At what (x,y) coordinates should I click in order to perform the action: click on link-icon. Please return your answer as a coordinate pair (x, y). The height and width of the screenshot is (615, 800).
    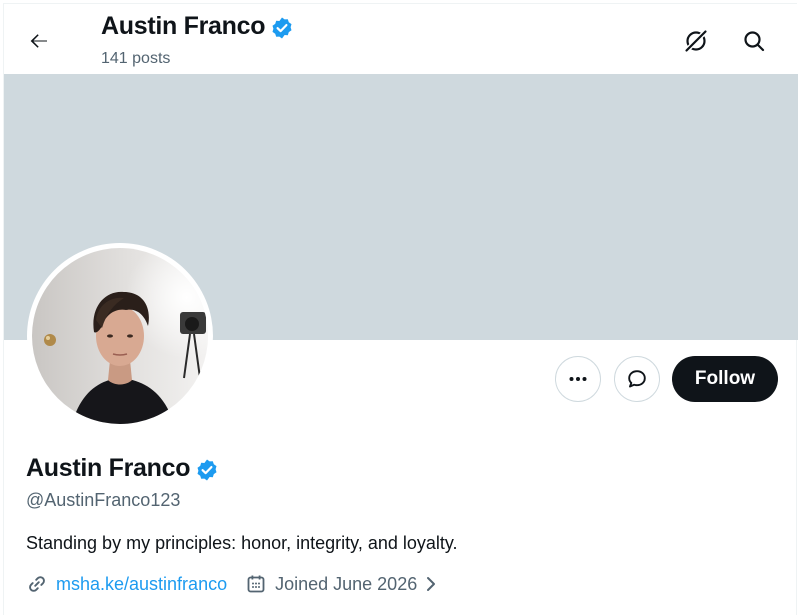
    Looking at the image, I should click on (37, 584).